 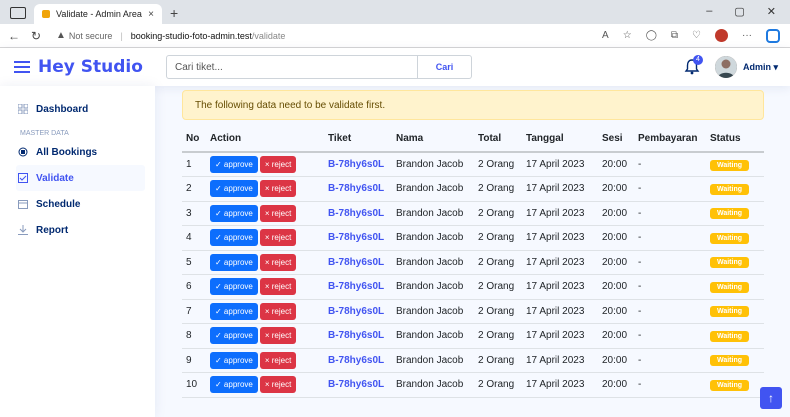 What do you see at coordinates (52, 230) in the screenshot?
I see `sidebar-item-label: Report` at bounding box center [52, 230].